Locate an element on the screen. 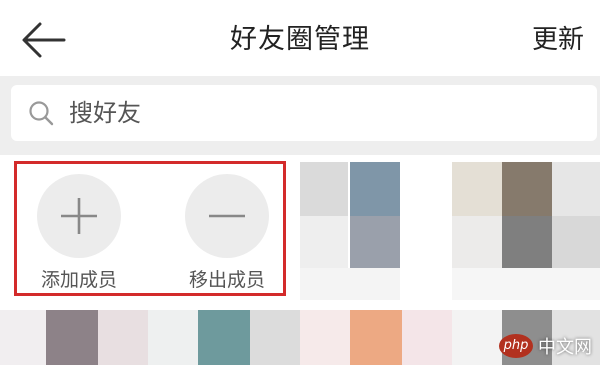  update-button: 更新 is located at coordinates (558, 40).